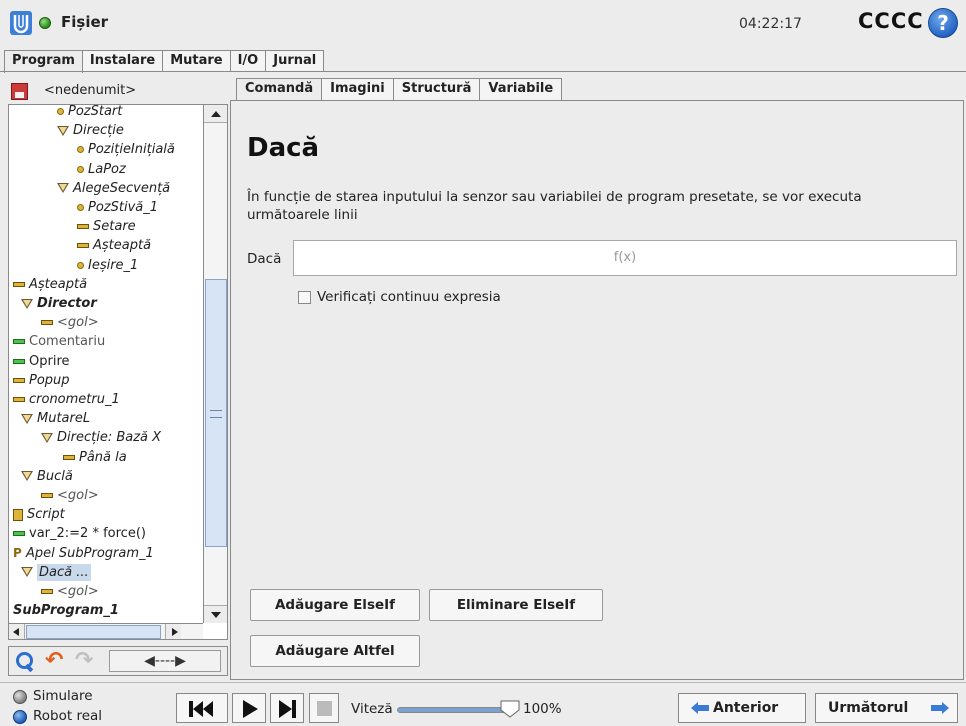 This screenshot has width=966, height=726. I want to click on tree-node: Setare, so click(106, 226).